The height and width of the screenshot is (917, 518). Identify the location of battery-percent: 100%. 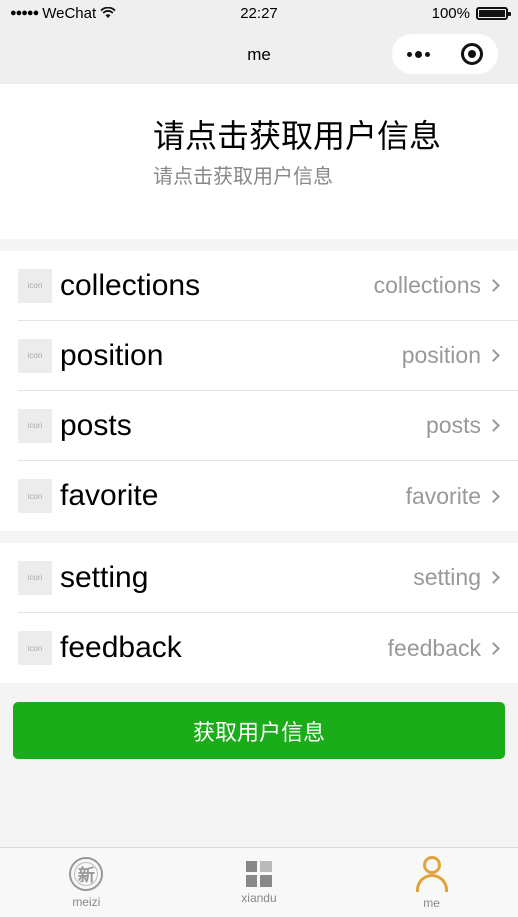
(450, 13).